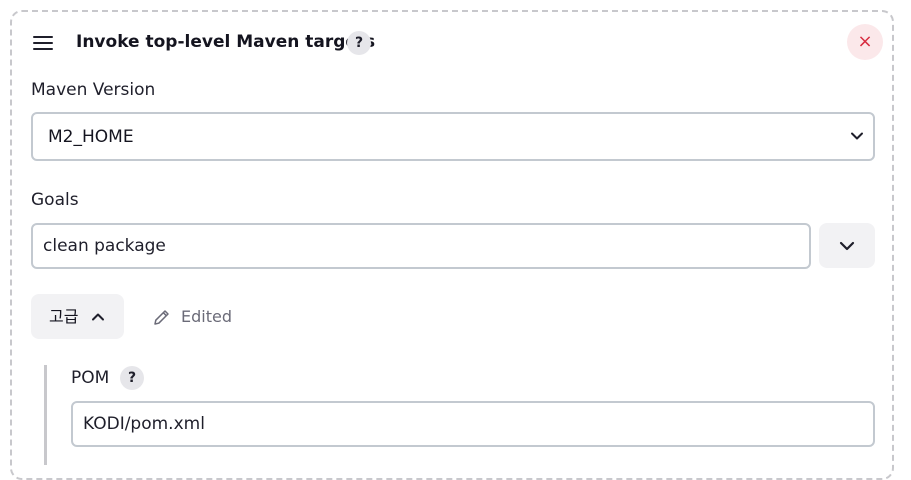 This screenshot has width=911, height=480. Describe the element at coordinates (55, 200) in the screenshot. I see `goals-label: Goals` at that location.